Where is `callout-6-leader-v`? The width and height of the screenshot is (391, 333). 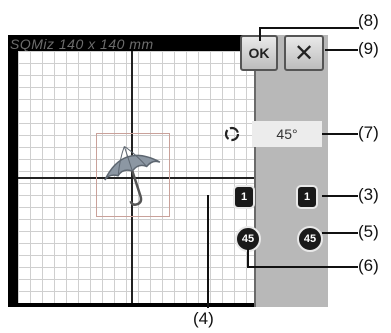
callout-6-leader-v is located at coordinates (248, 258).